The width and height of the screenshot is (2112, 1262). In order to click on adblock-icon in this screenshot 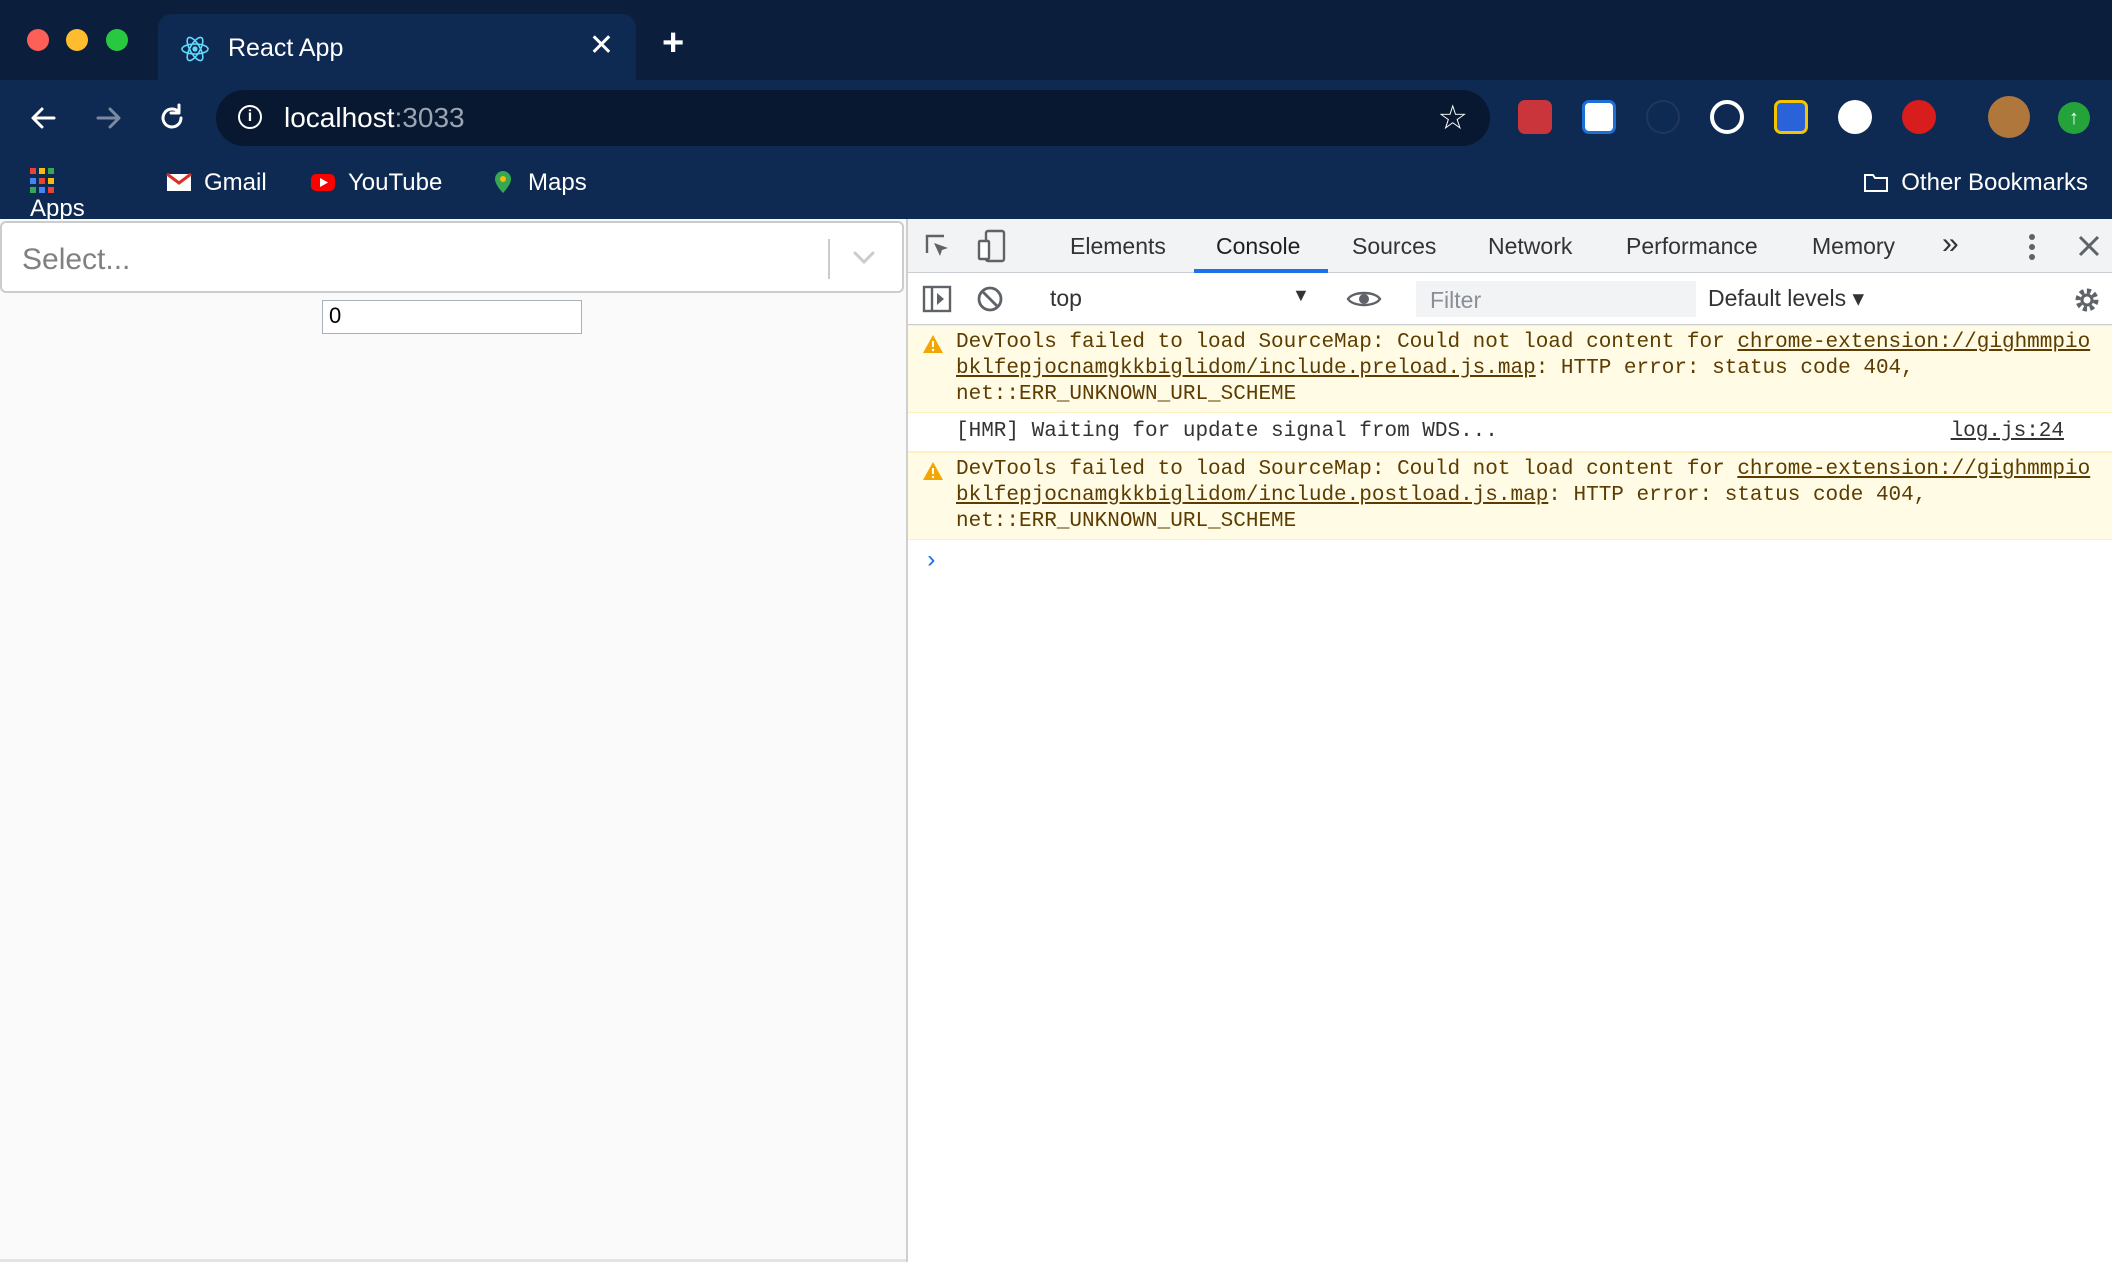, I will do `click(1919, 117)`.